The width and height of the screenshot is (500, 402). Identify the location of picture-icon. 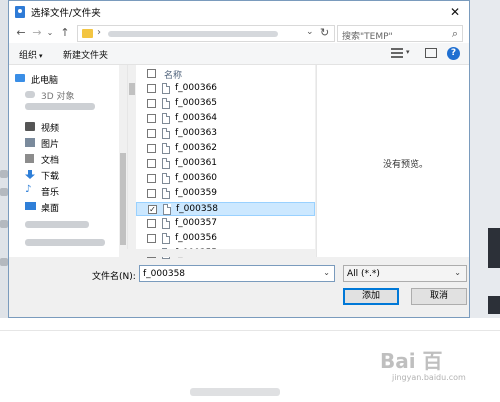
(30, 142).